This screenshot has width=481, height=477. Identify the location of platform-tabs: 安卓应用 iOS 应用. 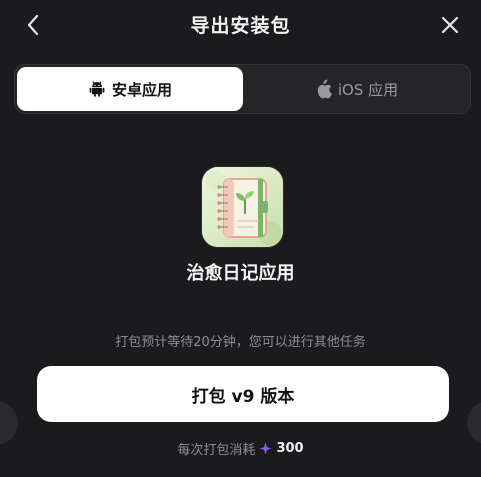
(242, 89).